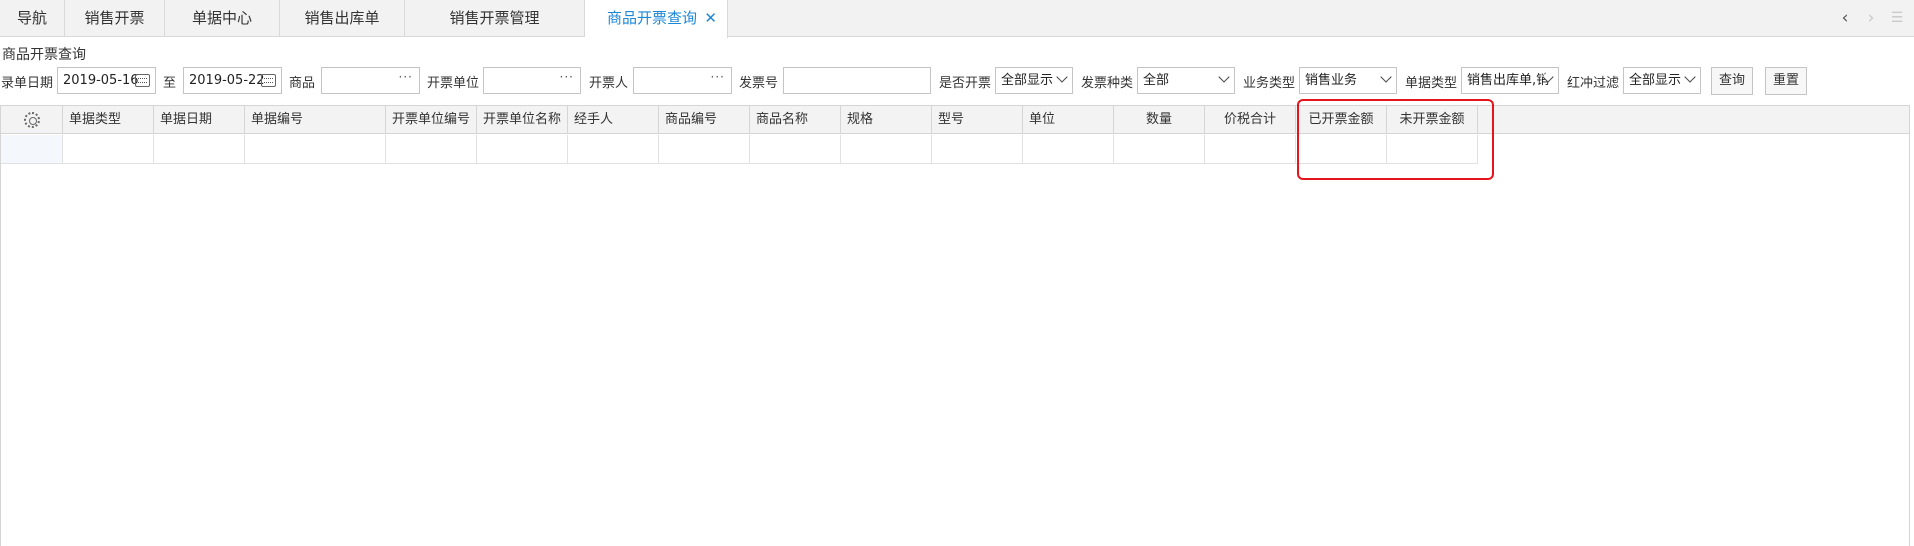 The image size is (1914, 546). I want to click on is-invoiced-label: 是否开票, so click(965, 83).